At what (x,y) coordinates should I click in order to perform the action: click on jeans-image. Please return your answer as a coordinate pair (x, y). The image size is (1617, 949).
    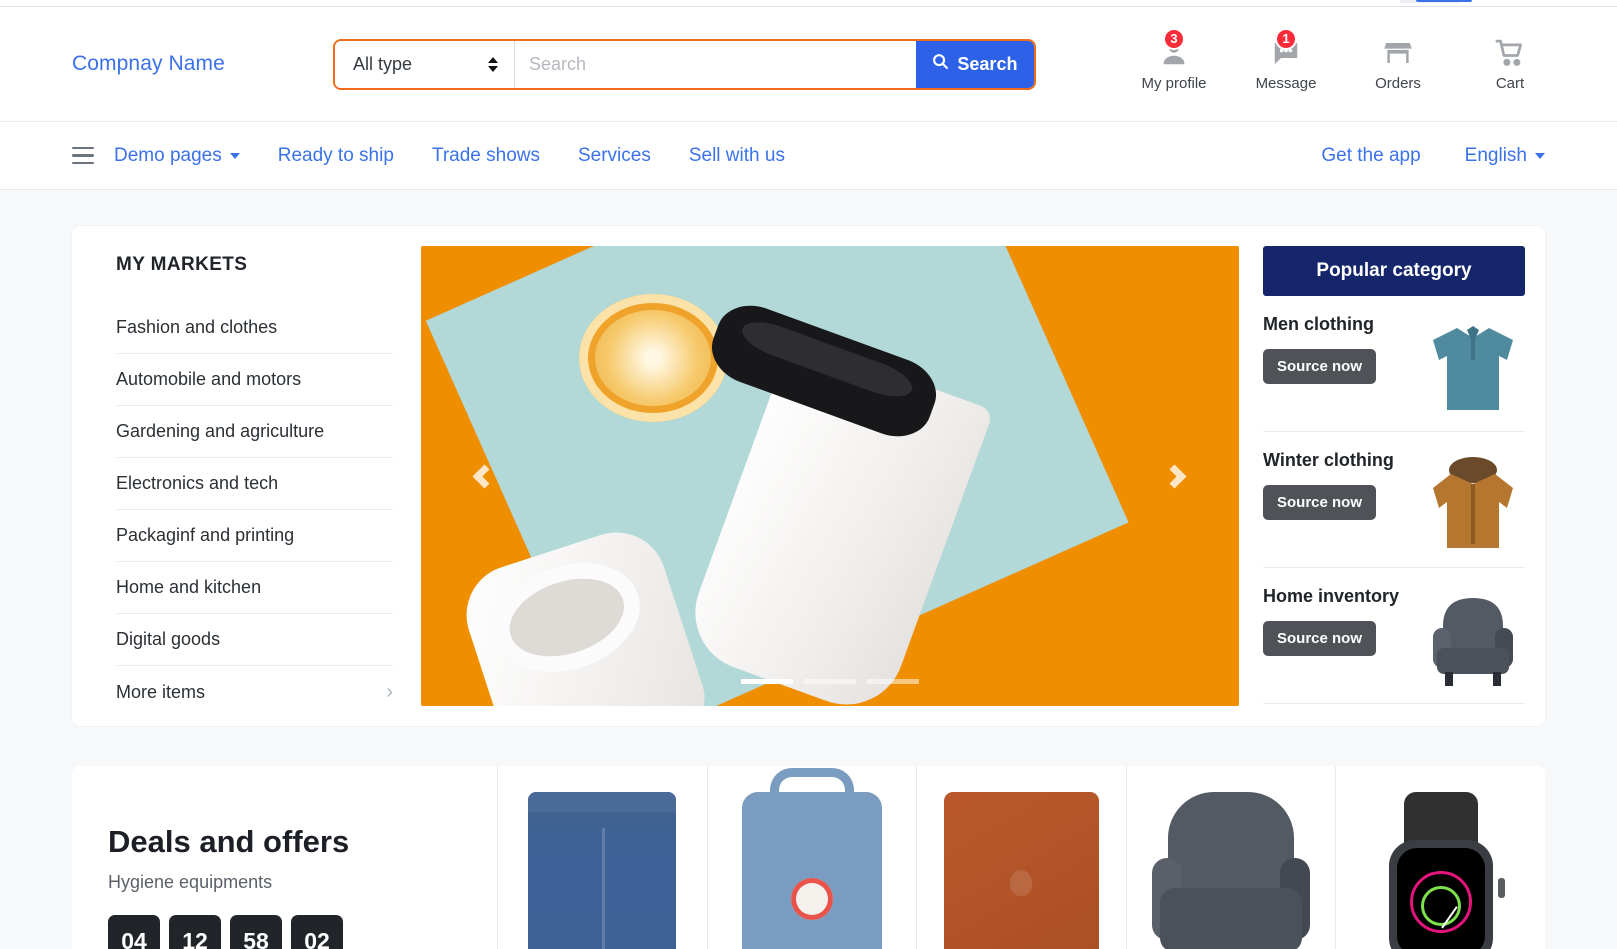
    Looking at the image, I should click on (602, 870).